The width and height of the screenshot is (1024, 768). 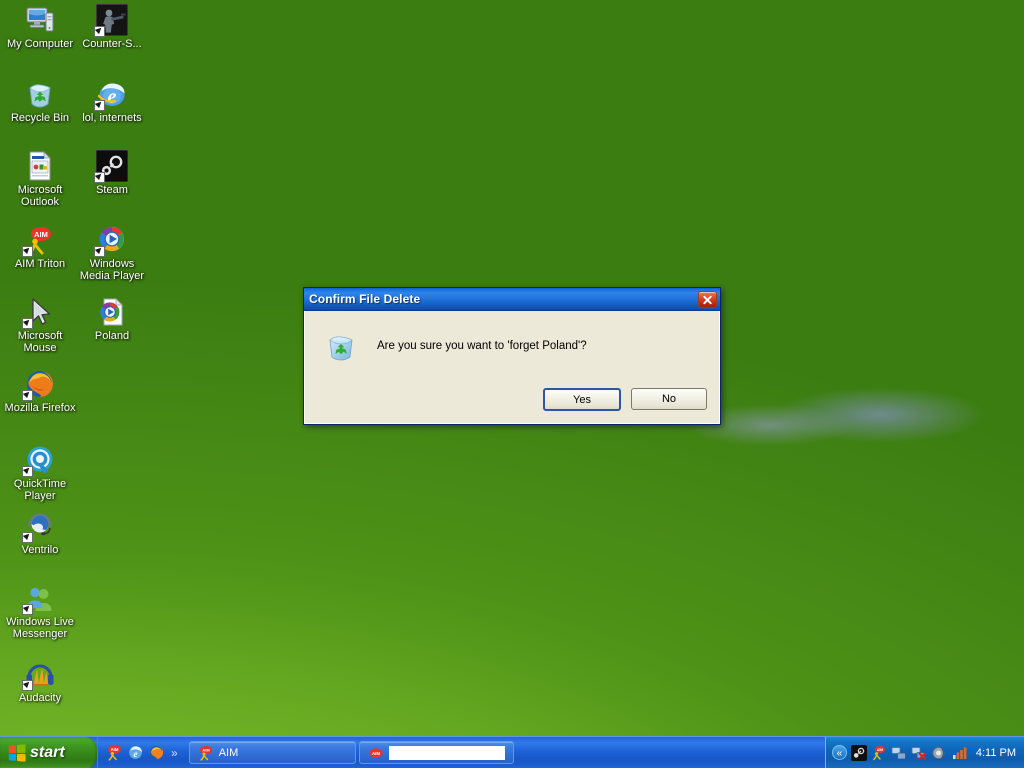 I want to click on desktop-icon-aim-triton: AIM AIM Triton, so click(x=40, y=247).